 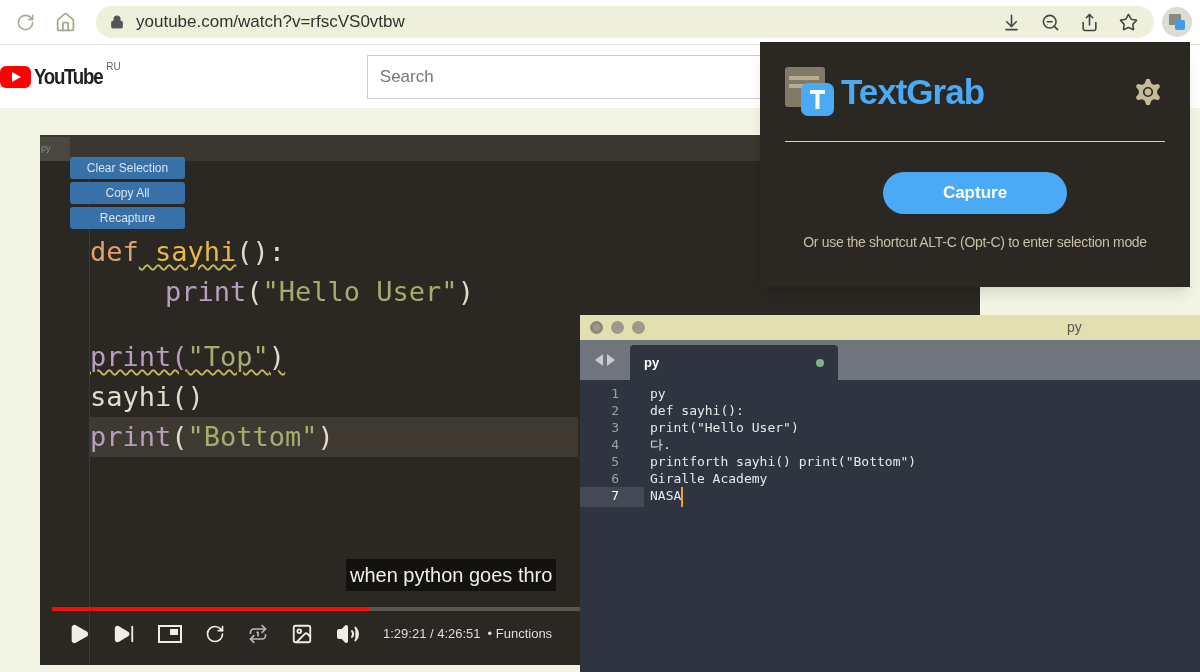 I want to click on zoom-out-icon, so click(x=1050, y=22).